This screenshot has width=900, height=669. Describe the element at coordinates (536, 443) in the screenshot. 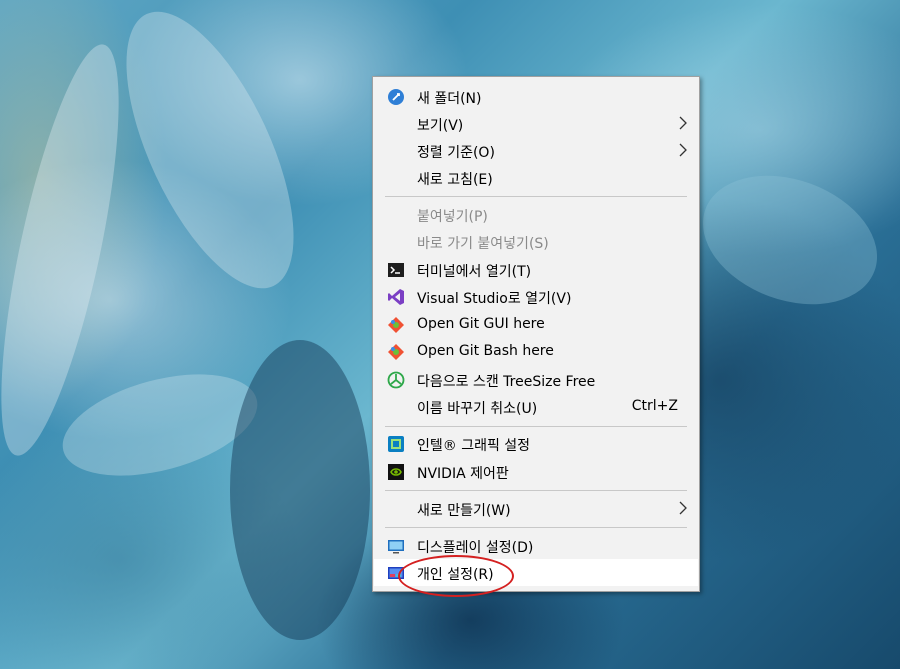

I see `menu-item-intel-graphics-settings: 인텔® 그래픽 설정` at that location.